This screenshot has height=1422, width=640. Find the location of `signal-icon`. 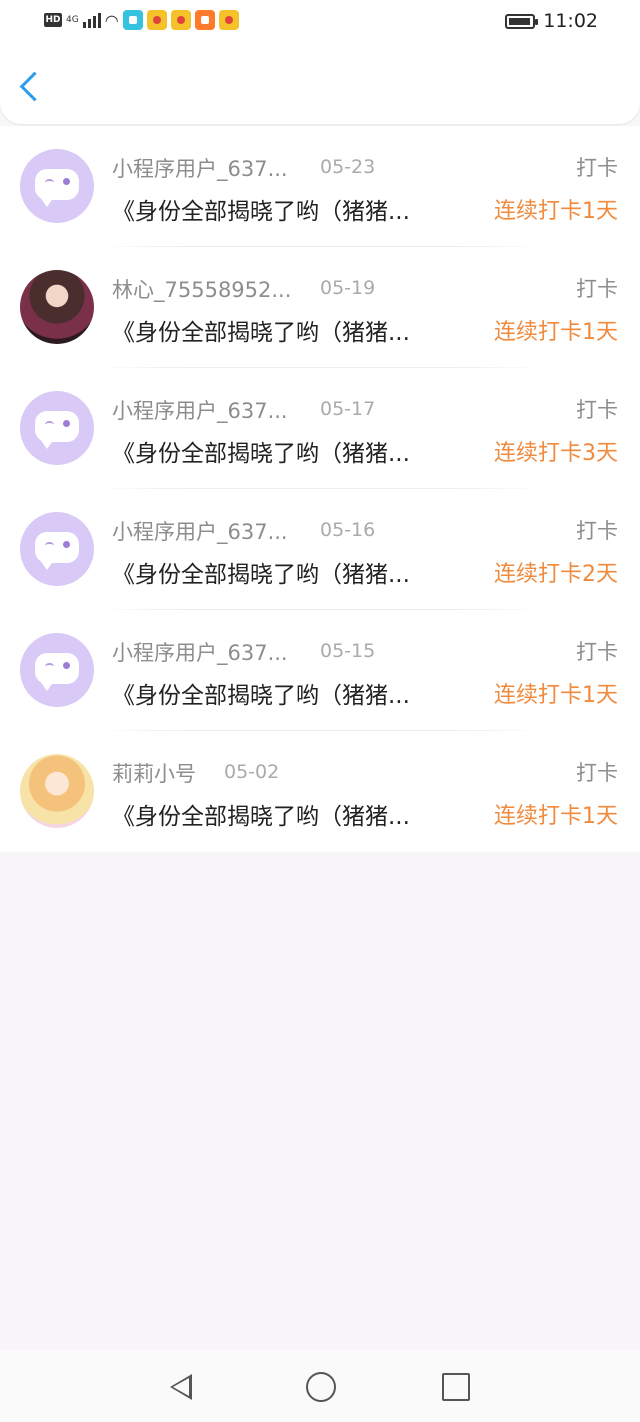

signal-icon is located at coordinates (91, 20).